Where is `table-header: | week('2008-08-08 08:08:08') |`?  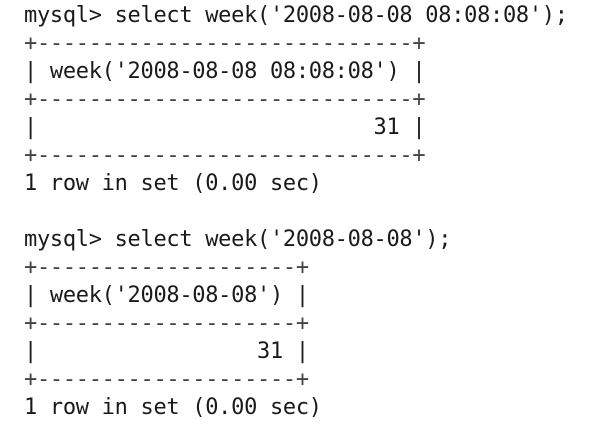 table-header: | week('2008-08-08 08:08:08') | is located at coordinates (225, 71).